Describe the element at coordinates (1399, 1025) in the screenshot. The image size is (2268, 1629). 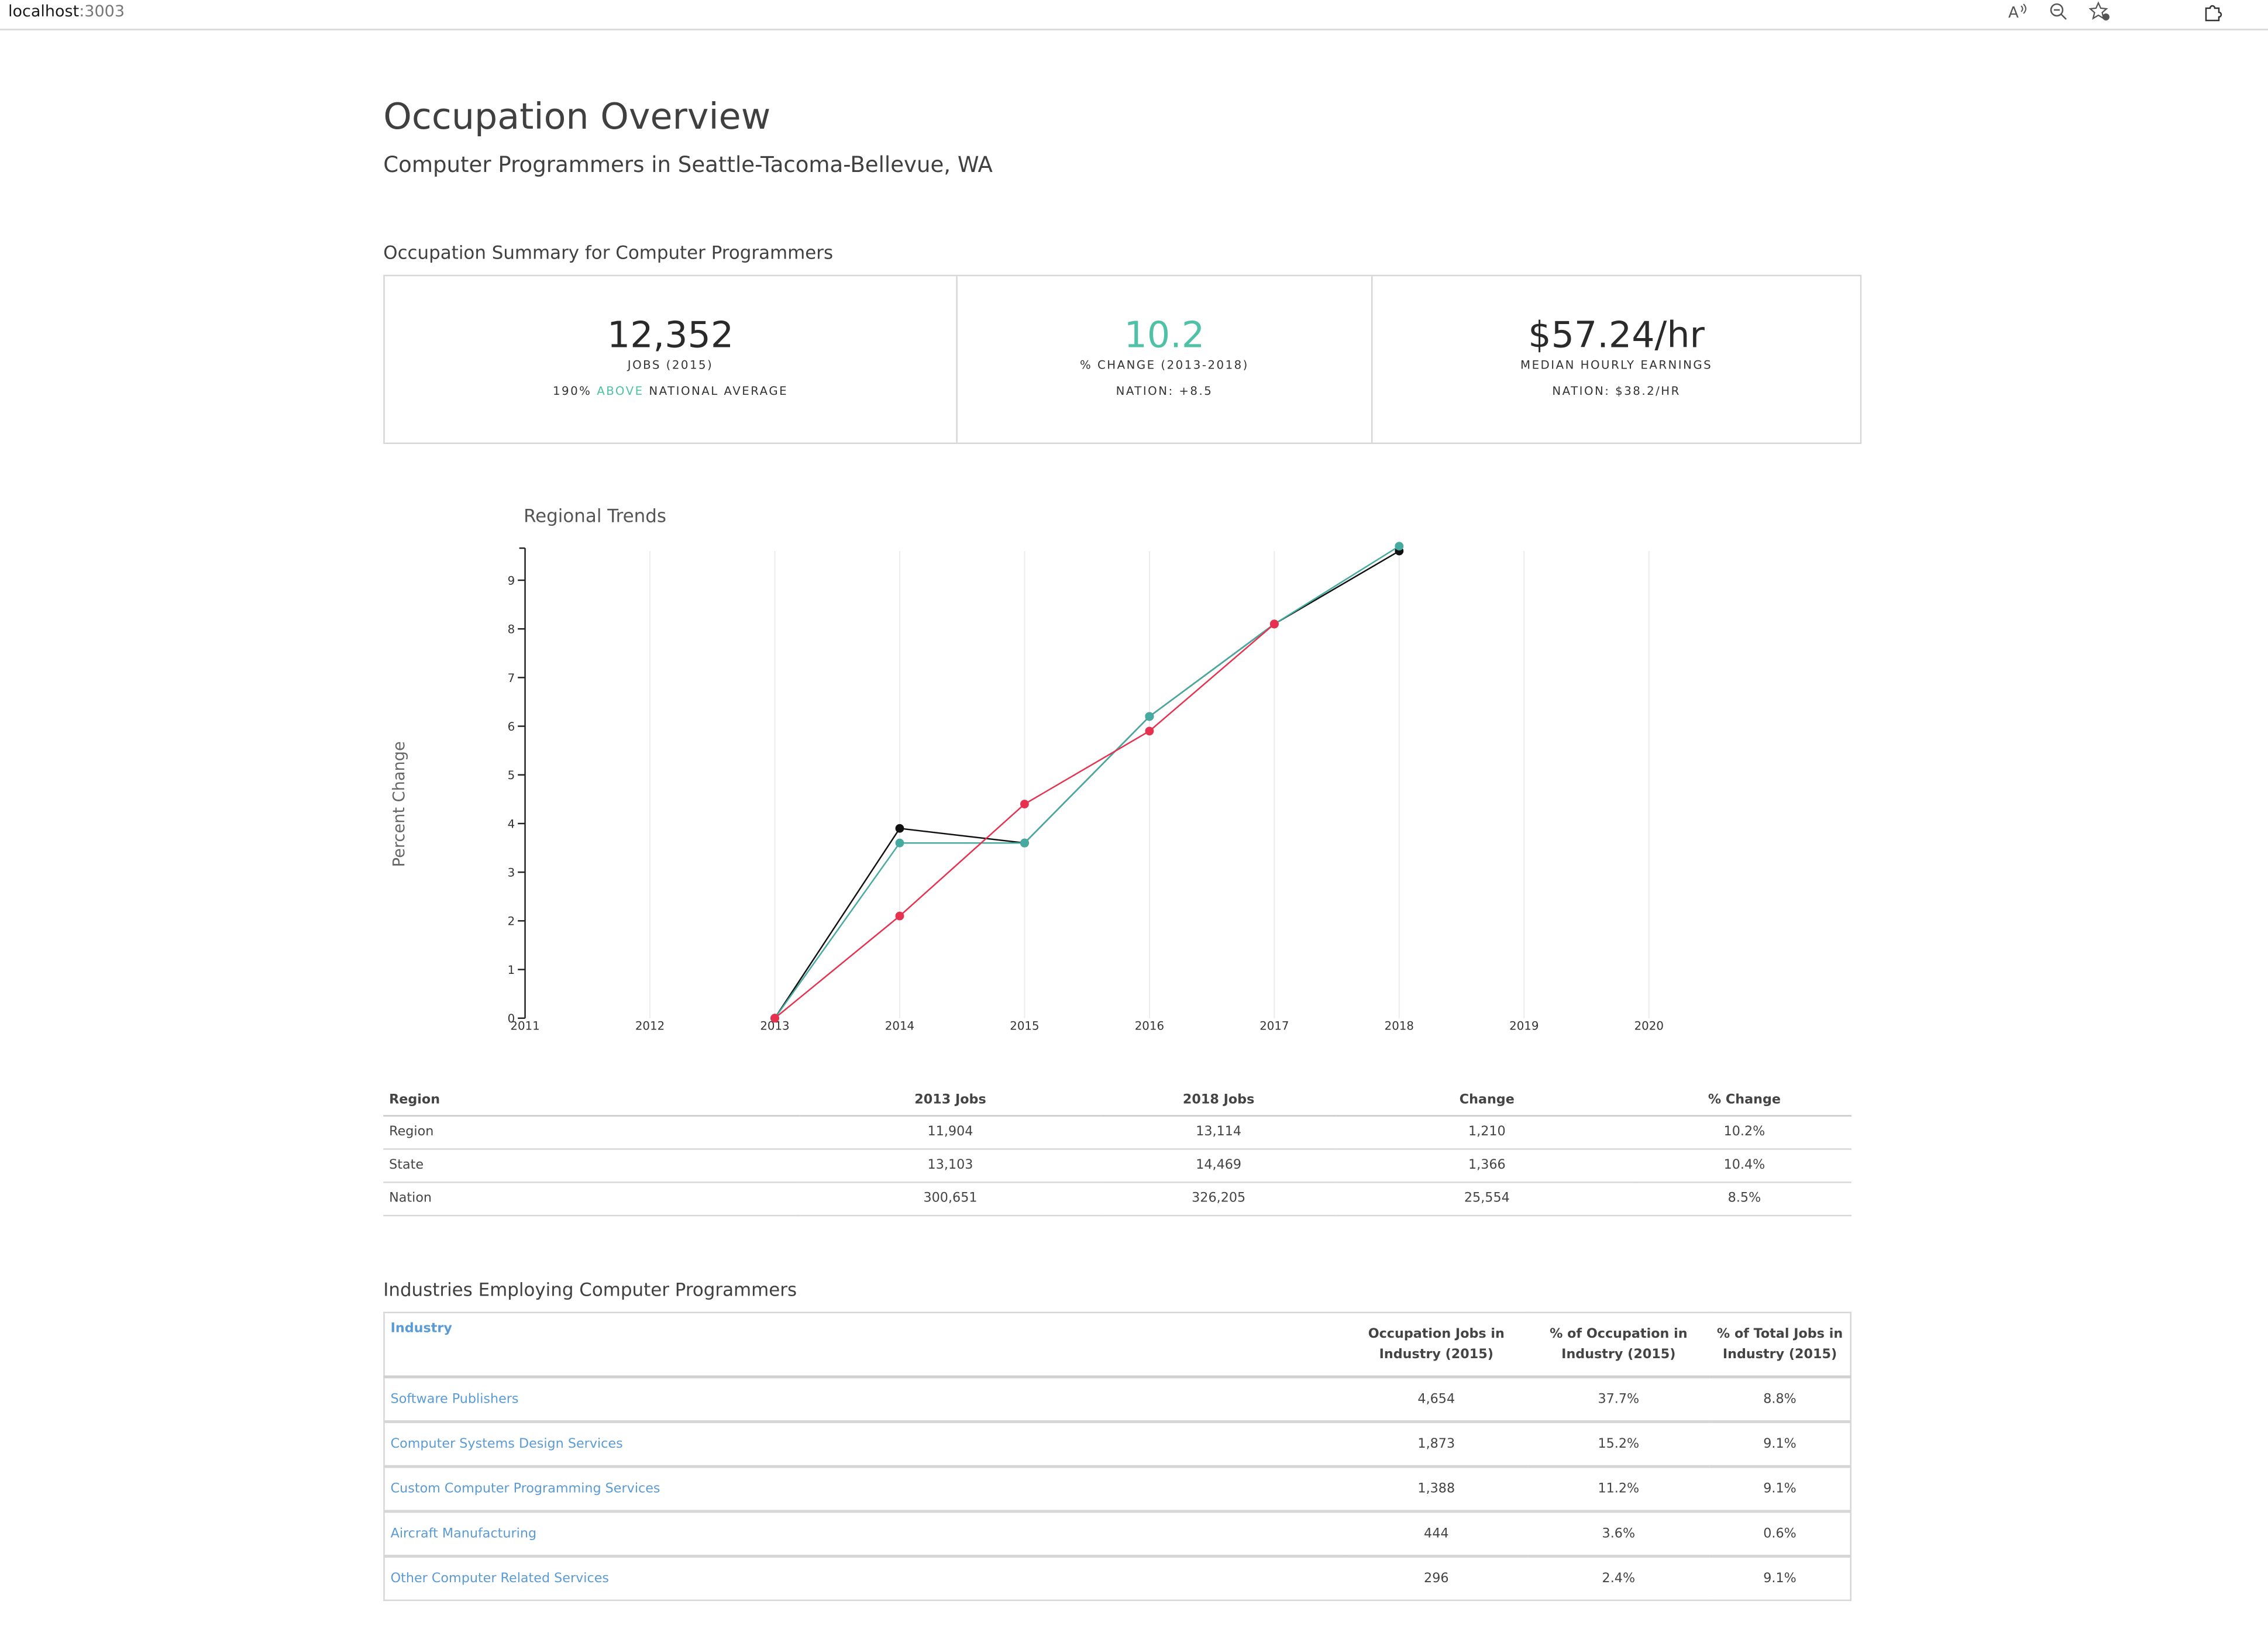
I see `x-tick-label: 2018` at that location.